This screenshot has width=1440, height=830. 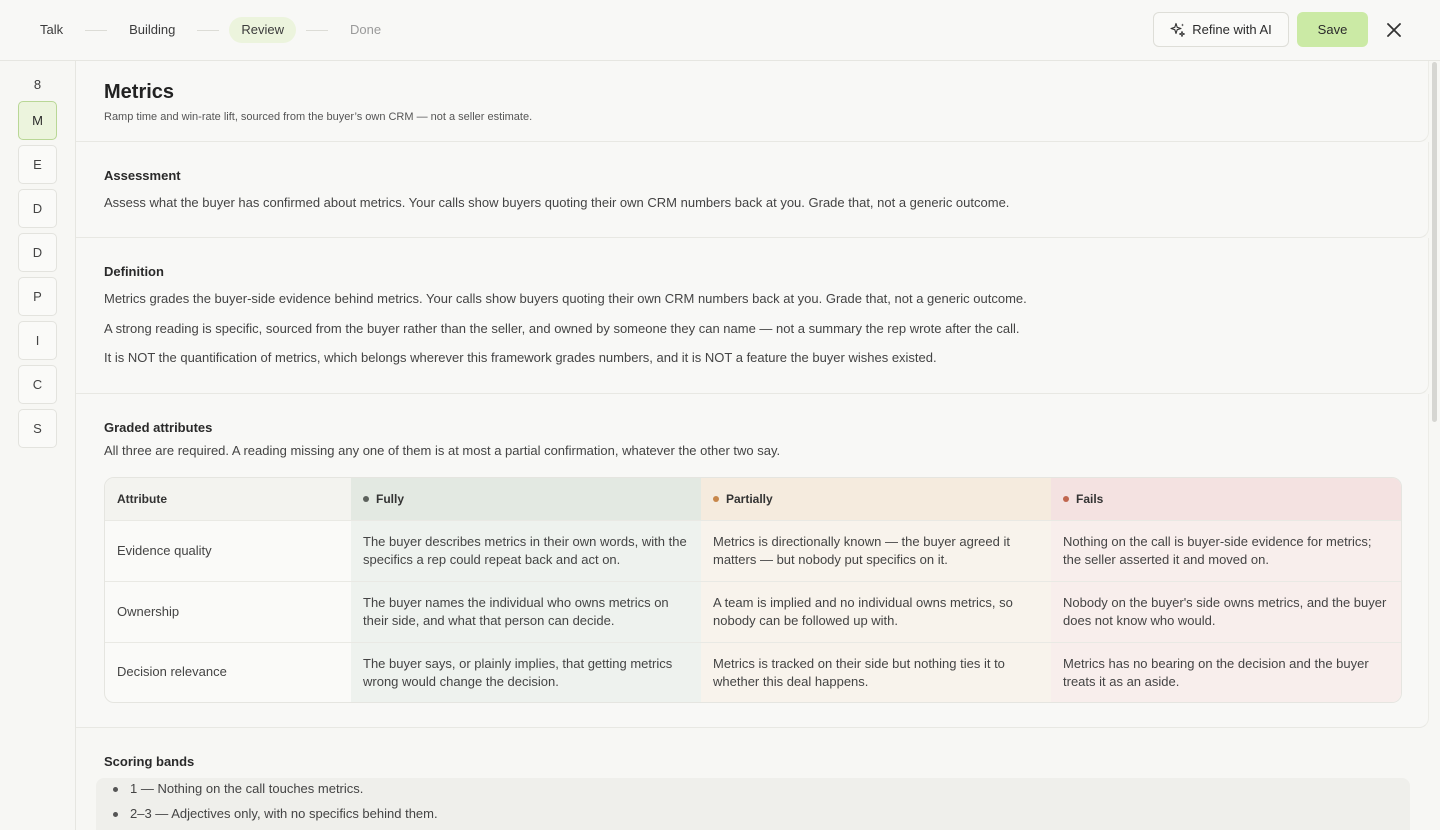 What do you see at coordinates (142, 175) in the screenshot?
I see `assessment-heading: Assessment` at bounding box center [142, 175].